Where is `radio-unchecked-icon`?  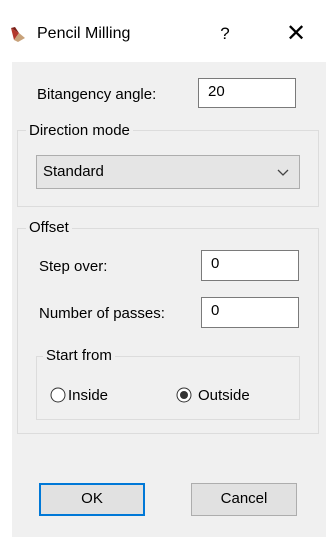 radio-unchecked-icon is located at coordinates (58, 395).